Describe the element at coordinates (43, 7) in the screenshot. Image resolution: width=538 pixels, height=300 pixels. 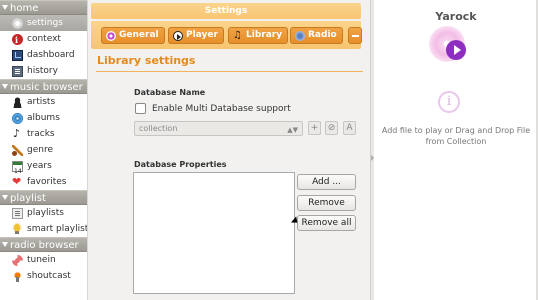
I see `section-header-home: home` at that location.